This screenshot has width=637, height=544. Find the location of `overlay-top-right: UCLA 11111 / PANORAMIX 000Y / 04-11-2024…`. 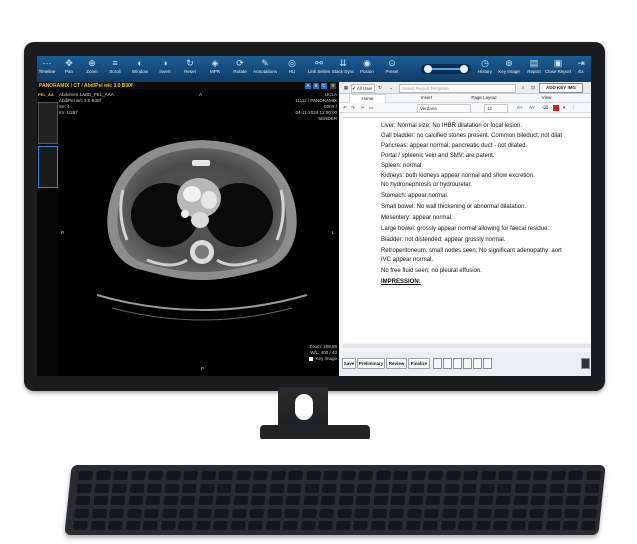

overlay-top-right: UCLA 11111 / PANORAMIX 000Y / 04-11-2024… is located at coordinates (316, 107).